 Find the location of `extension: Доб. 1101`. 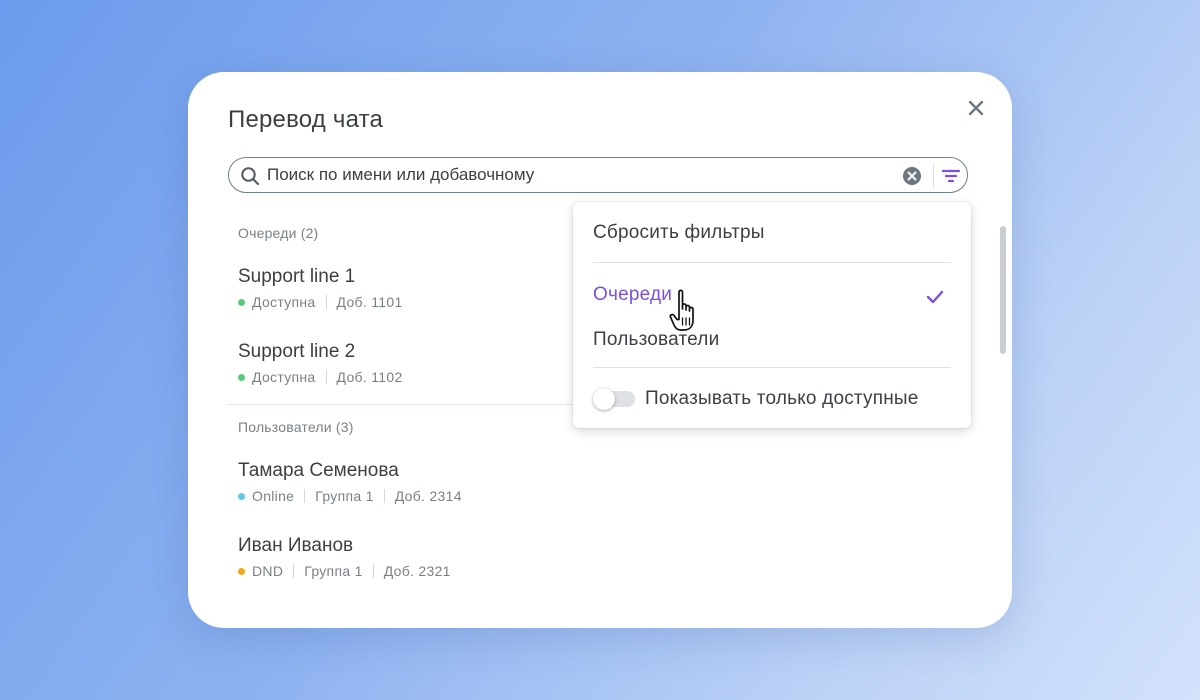

extension: Доб. 1101 is located at coordinates (369, 302).